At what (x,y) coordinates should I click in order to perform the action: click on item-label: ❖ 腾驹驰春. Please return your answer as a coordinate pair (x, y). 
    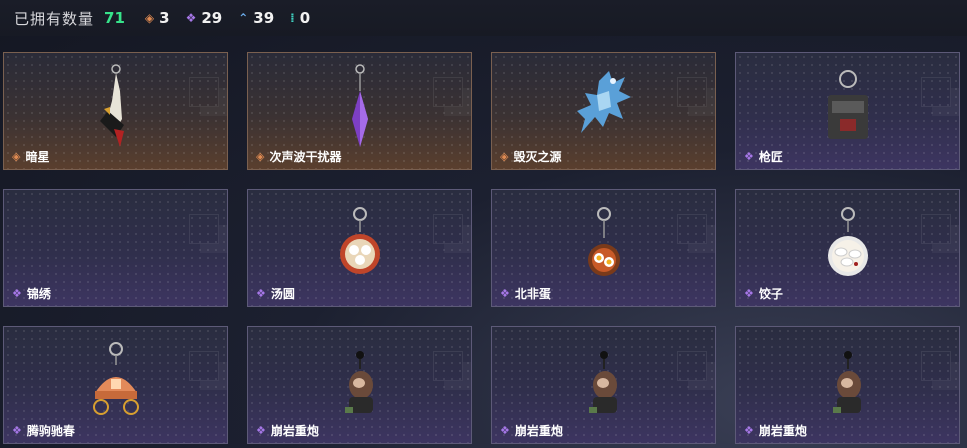
    Looking at the image, I should click on (43, 430).